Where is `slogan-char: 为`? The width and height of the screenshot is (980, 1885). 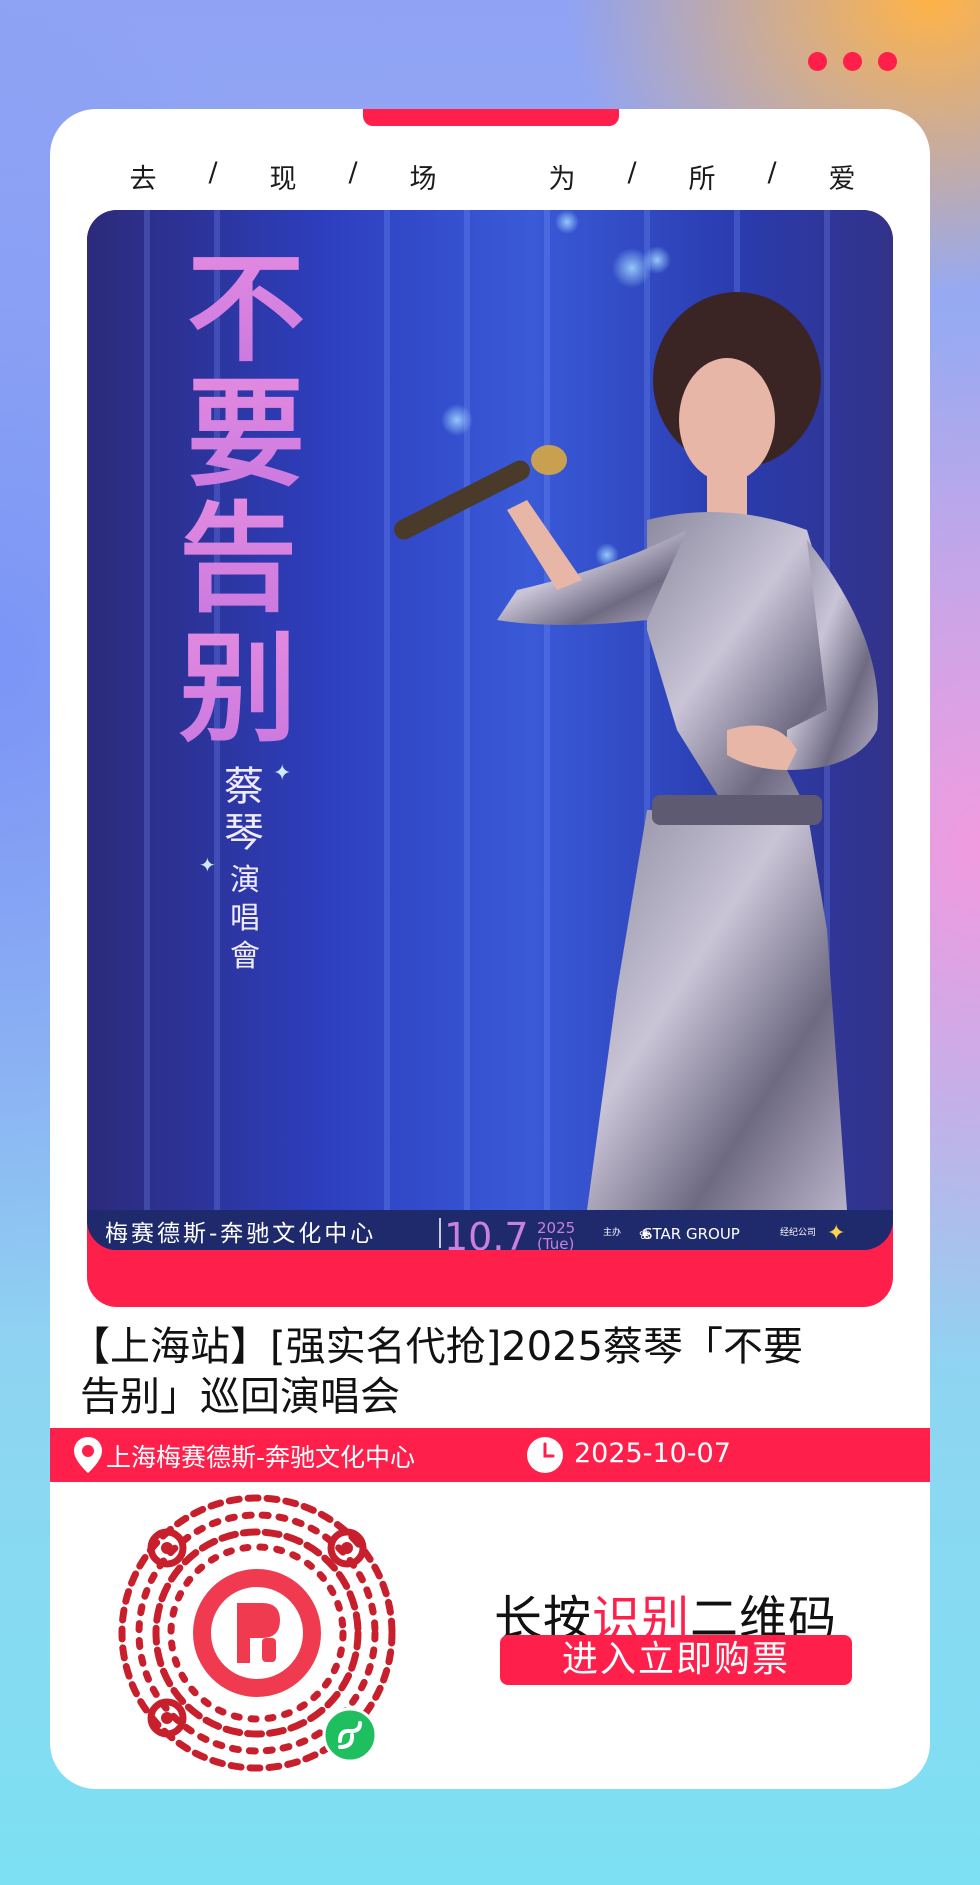
slogan-char: 为 is located at coordinates (562, 179).